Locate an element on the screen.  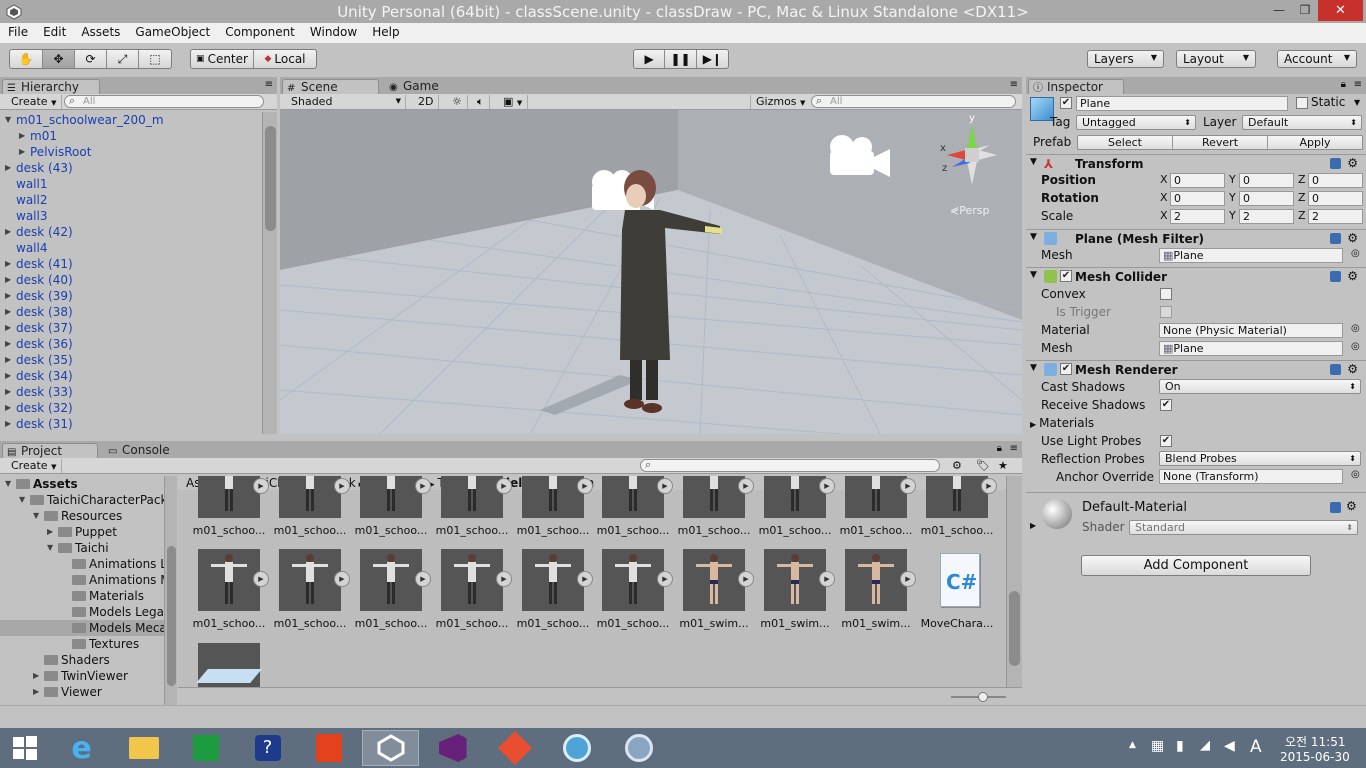
hierarchy-search-input: All is located at coordinates (164, 101).